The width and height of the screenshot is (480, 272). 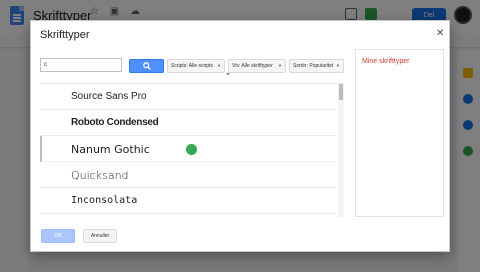 I want to click on show-dropdown: Vis: Alle skrifttyper ▼, so click(x=257, y=66).